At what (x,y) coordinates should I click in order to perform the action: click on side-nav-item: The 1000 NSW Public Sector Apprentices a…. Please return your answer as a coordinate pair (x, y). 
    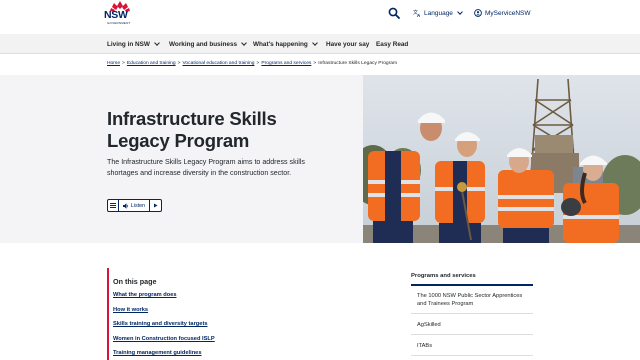
    Looking at the image, I should click on (472, 300).